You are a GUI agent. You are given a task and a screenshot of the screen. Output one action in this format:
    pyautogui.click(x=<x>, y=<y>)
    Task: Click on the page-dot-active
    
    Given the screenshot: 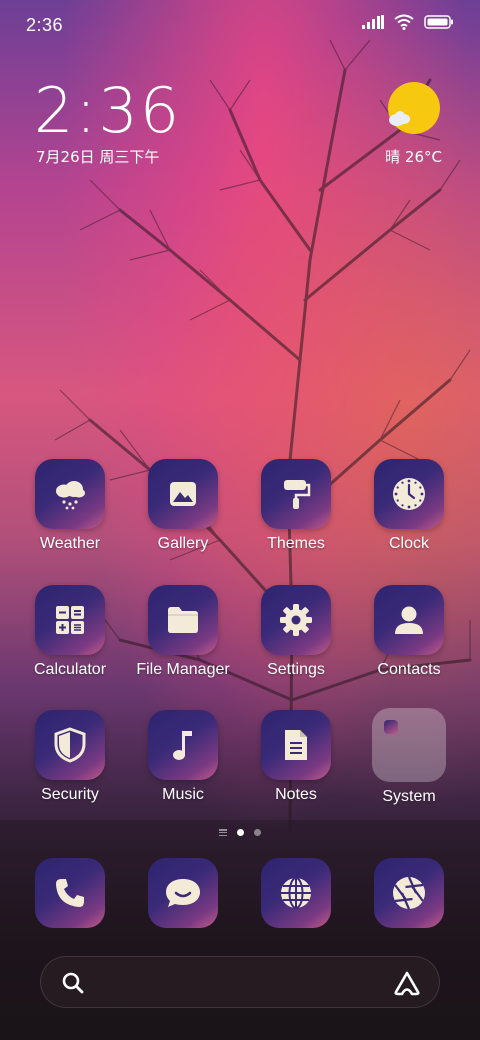 What is the action you would take?
    pyautogui.click(x=240, y=832)
    